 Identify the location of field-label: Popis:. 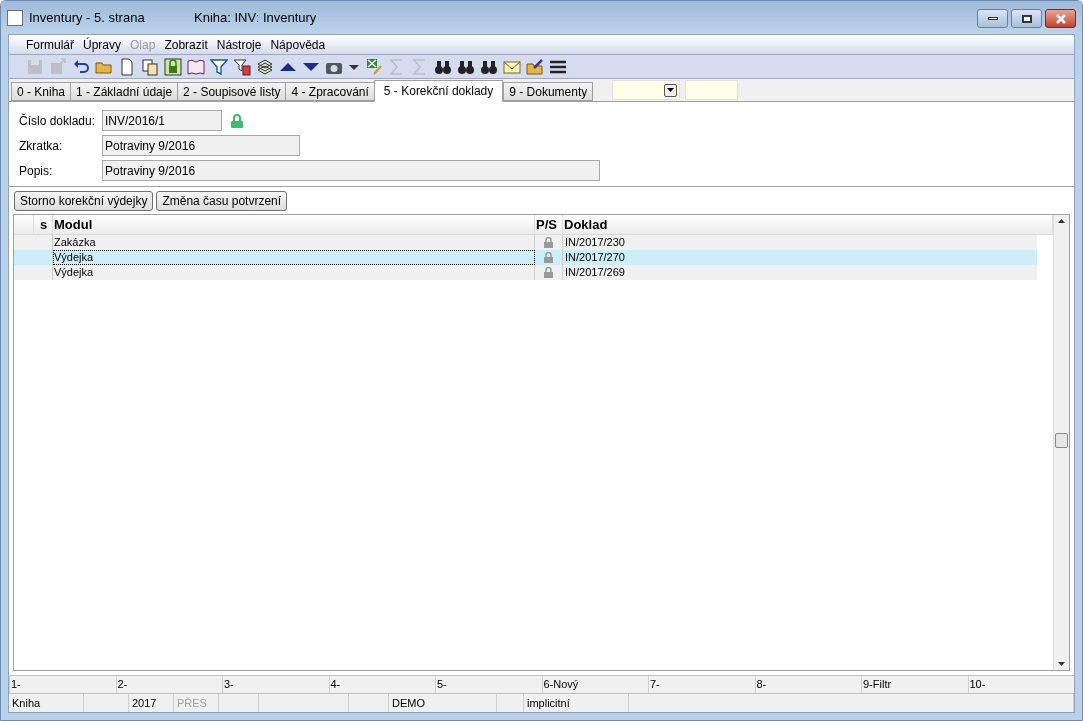
(36, 171).